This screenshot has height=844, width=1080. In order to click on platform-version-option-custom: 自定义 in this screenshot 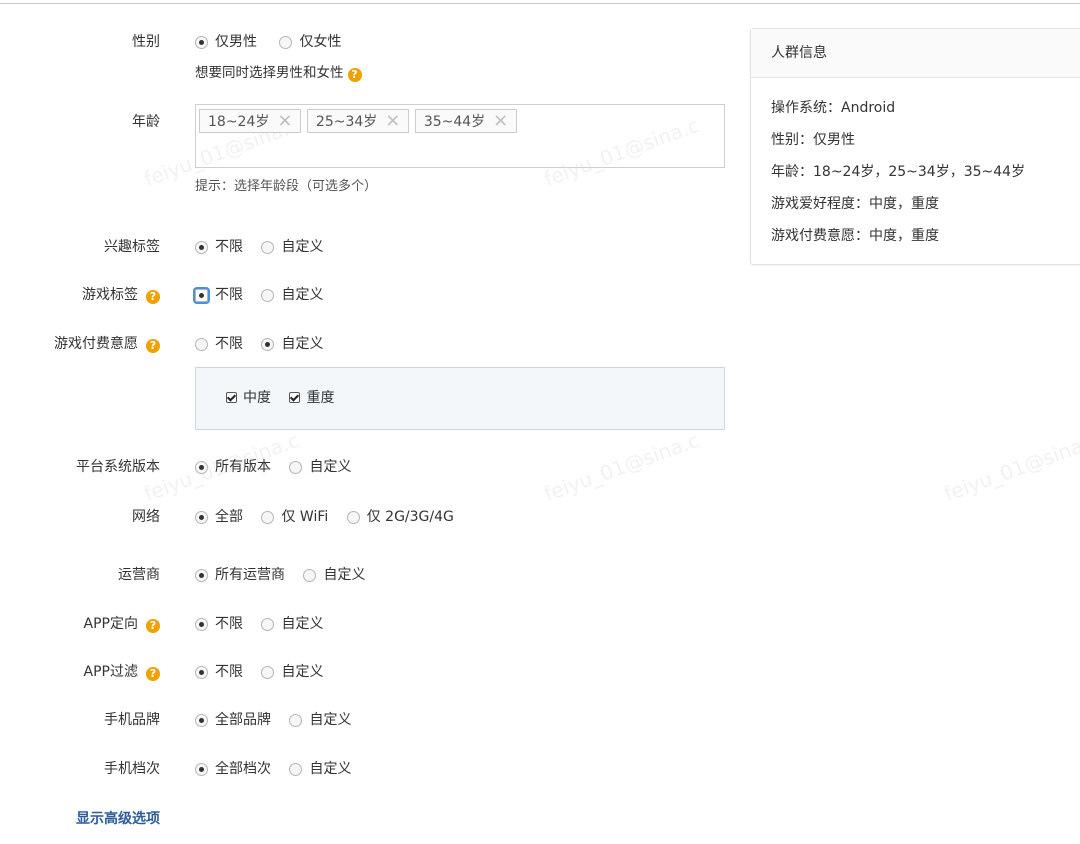, I will do `click(320, 467)`.